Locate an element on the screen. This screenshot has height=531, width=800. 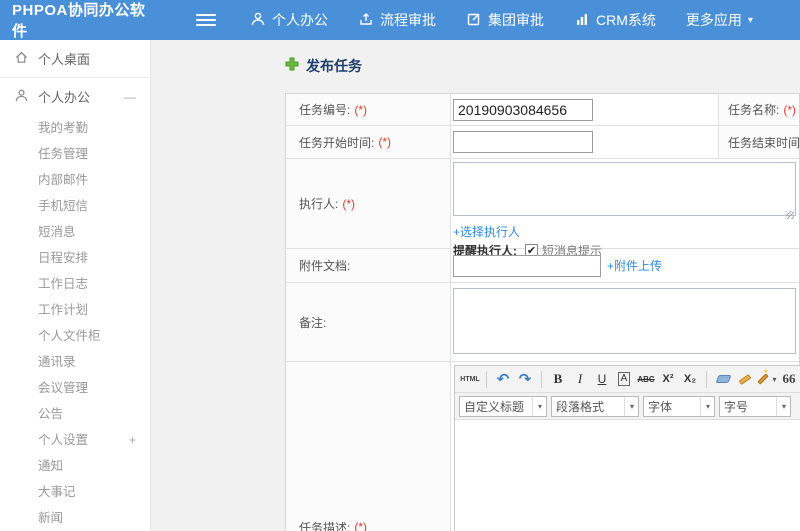
sidebar-item-work-log: 工作日志 is located at coordinates (75, 284).